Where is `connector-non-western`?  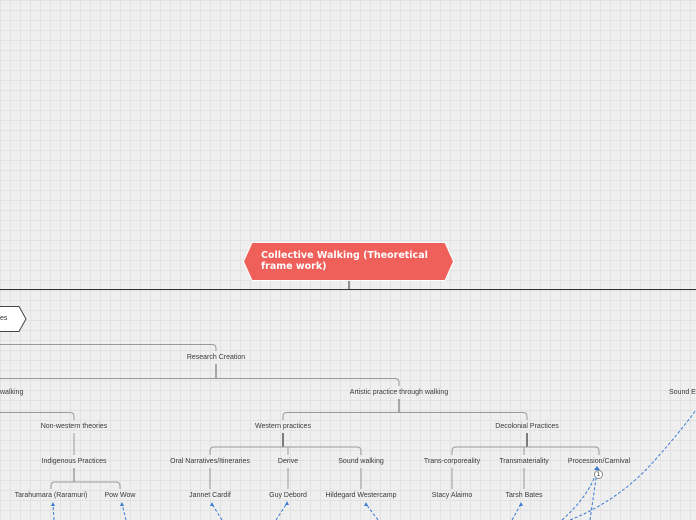 connector-non-western is located at coordinates (37, 416).